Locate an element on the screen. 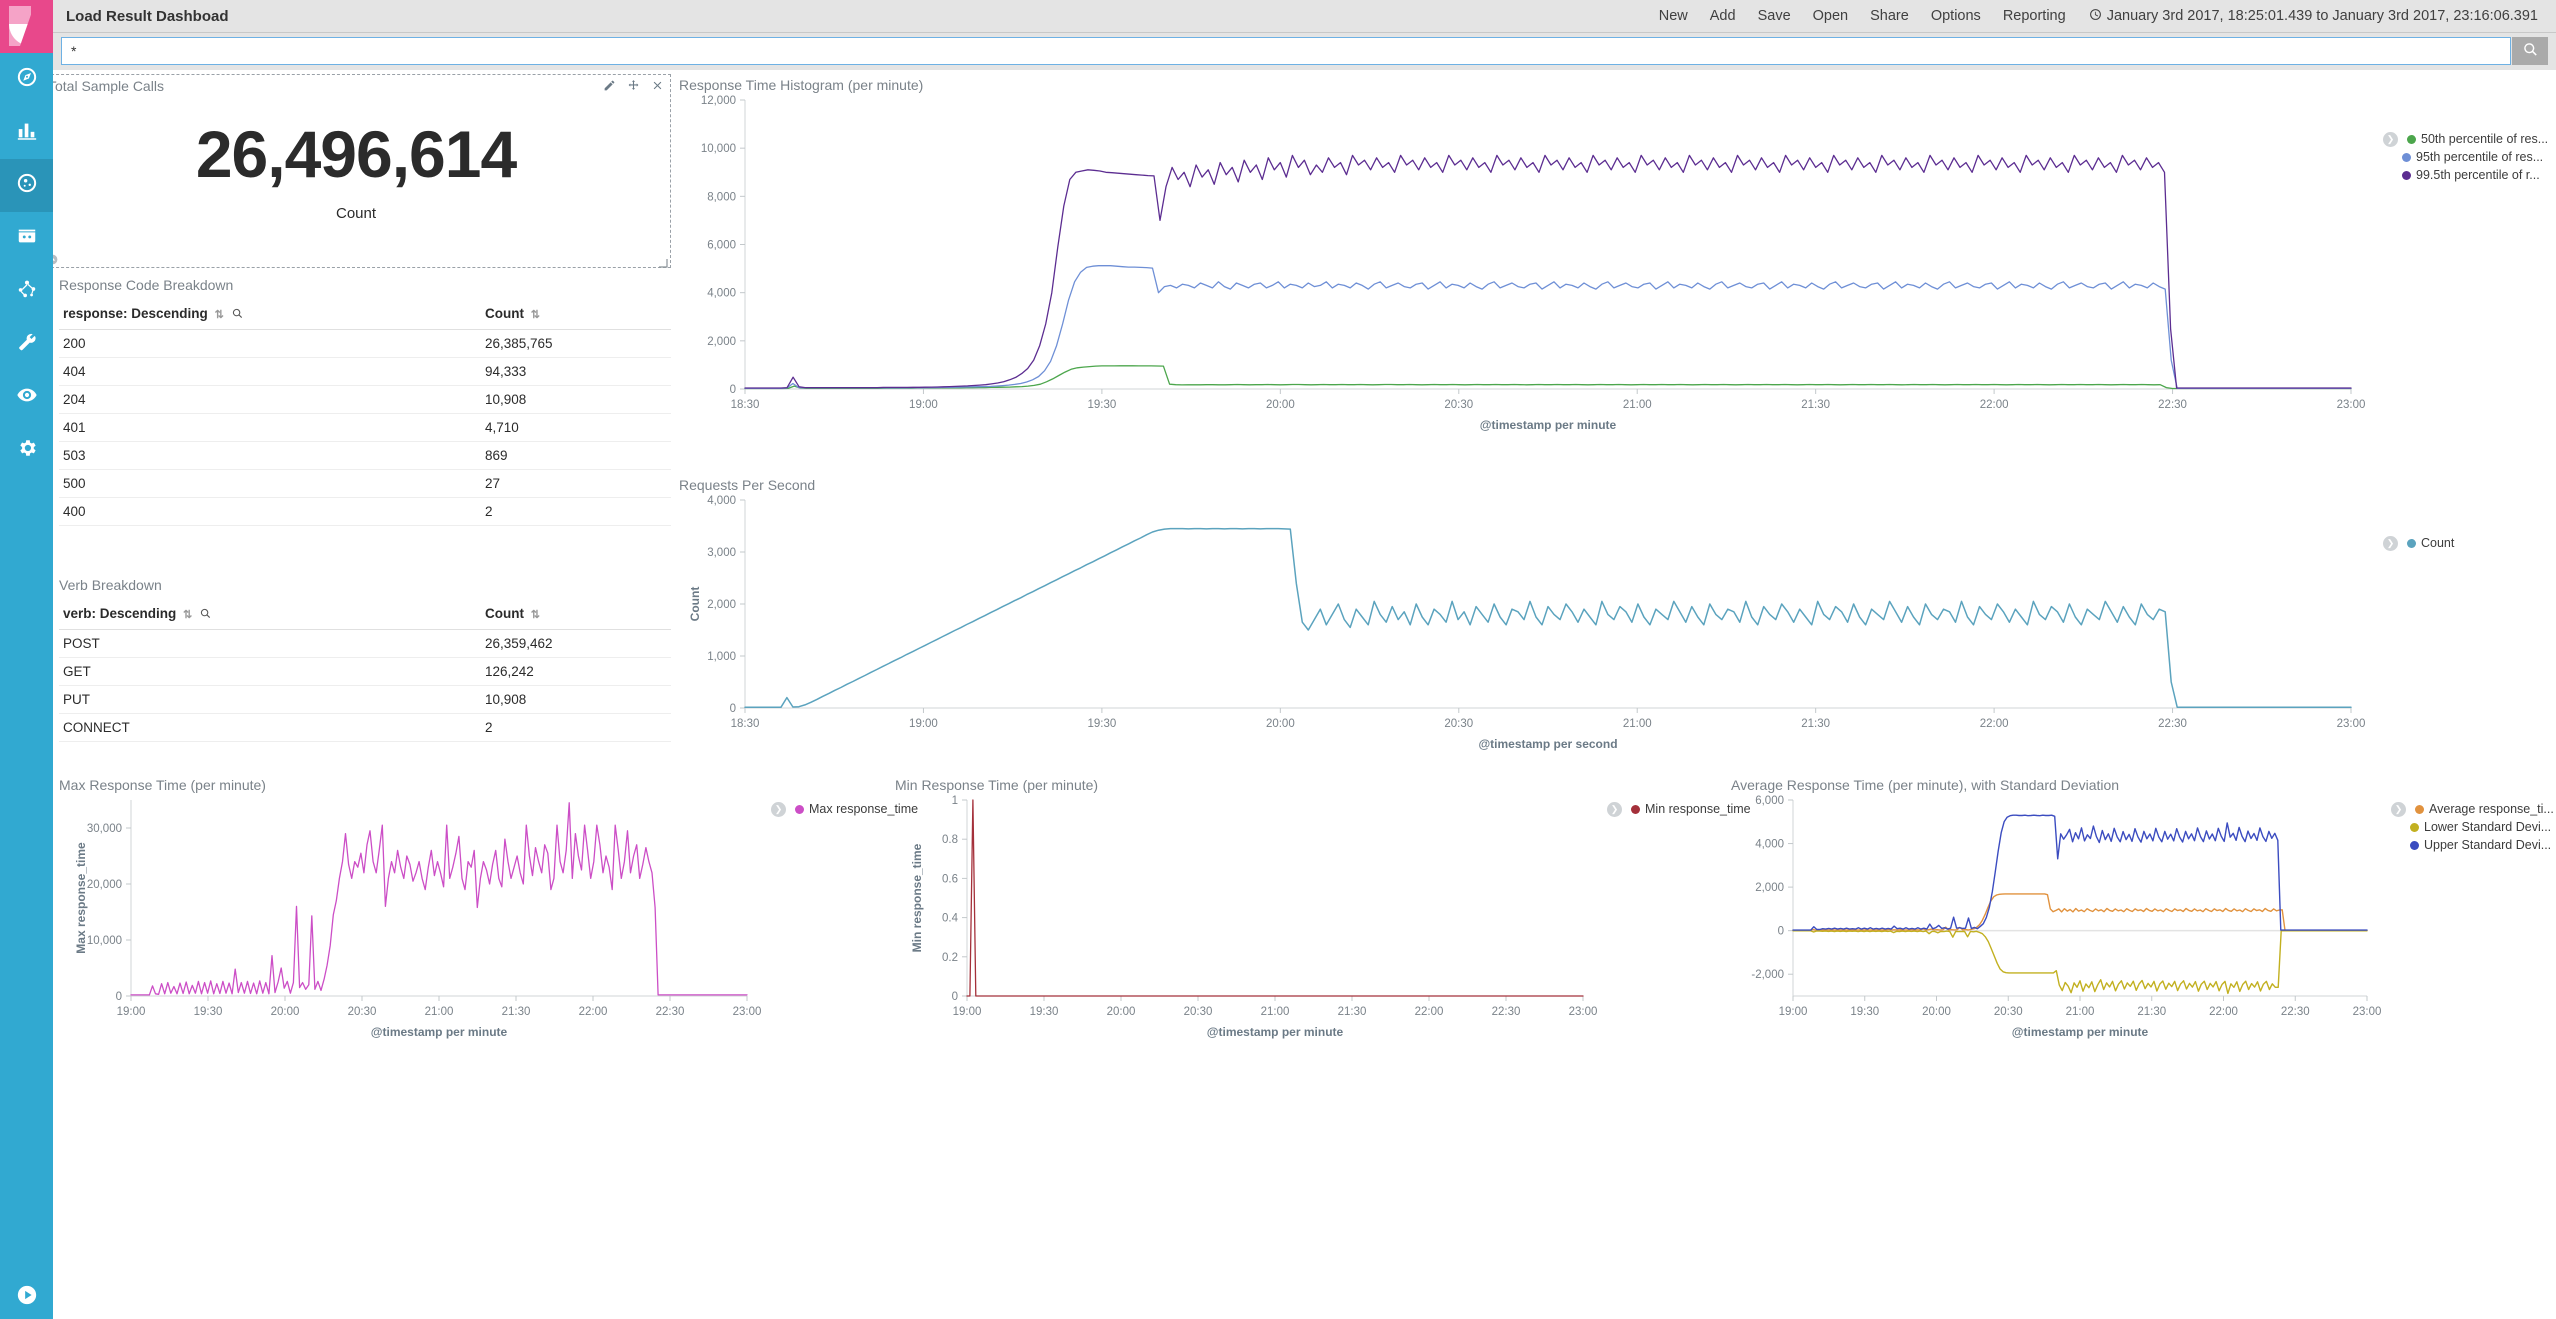 The height and width of the screenshot is (1319, 2556). legend-item: ❯ Count is located at coordinates (2418, 543).